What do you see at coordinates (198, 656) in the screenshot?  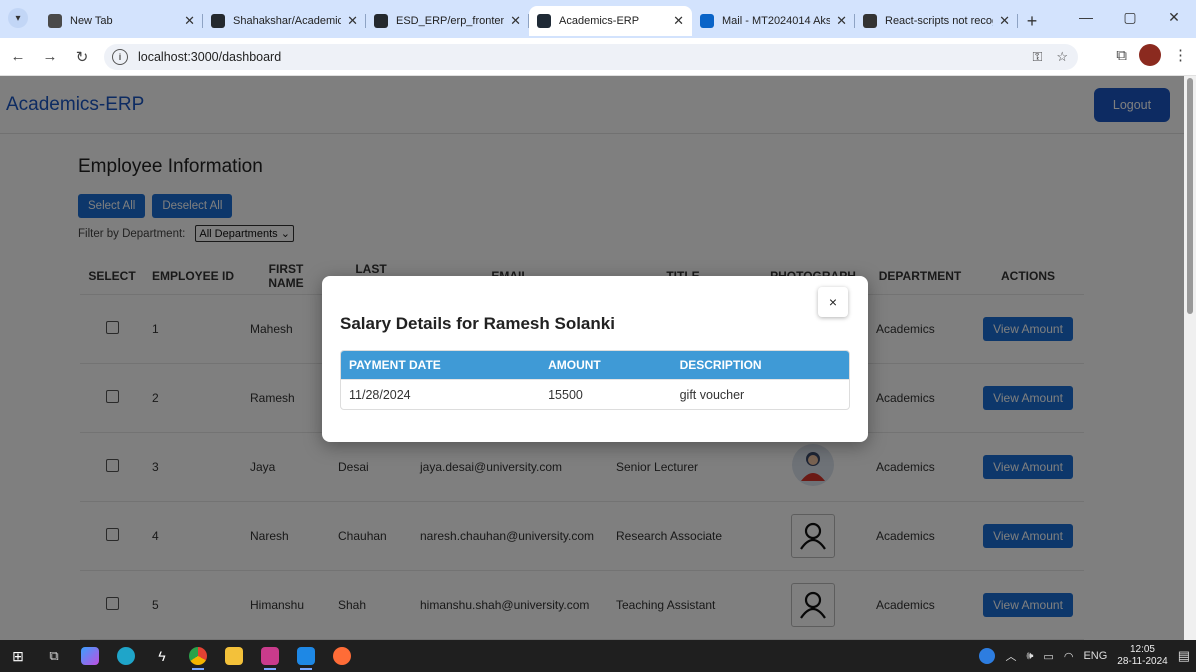 I see `chrome-taskbar-icon` at bounding box center [198, 656].